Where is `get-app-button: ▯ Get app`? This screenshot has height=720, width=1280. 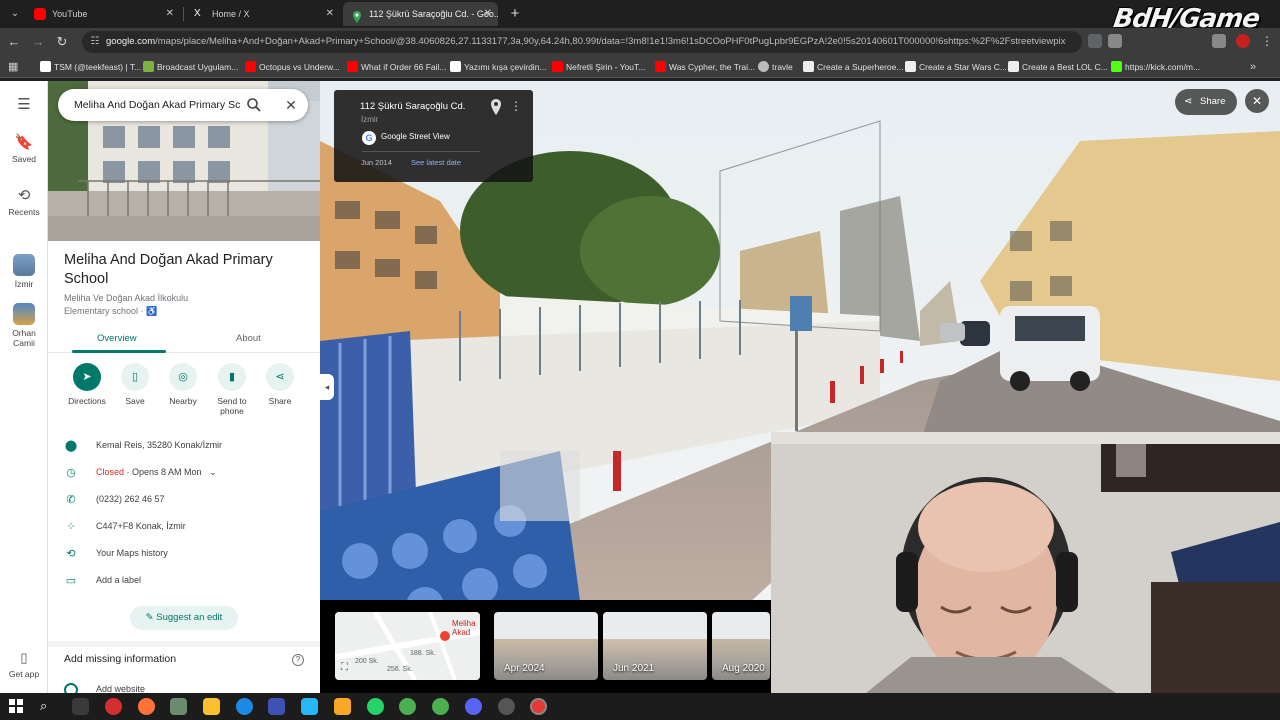
get-app-button: ▯ Get app is located at coordinates (24, 664).